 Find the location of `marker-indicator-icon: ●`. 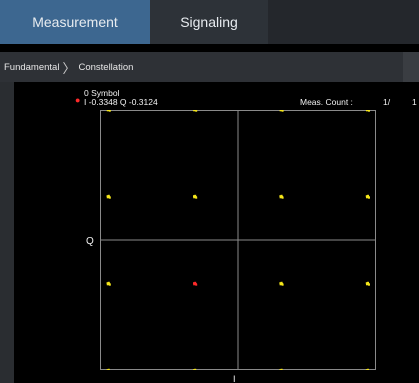

marker-indicator-icon: ● is located at coordinates (78, 100).